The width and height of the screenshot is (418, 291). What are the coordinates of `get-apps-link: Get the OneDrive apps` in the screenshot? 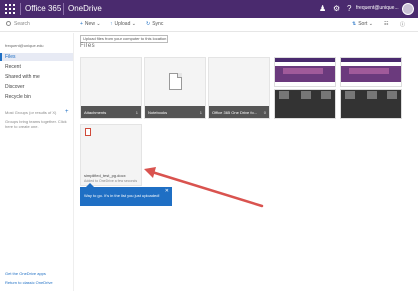 It's located at (25, 273).